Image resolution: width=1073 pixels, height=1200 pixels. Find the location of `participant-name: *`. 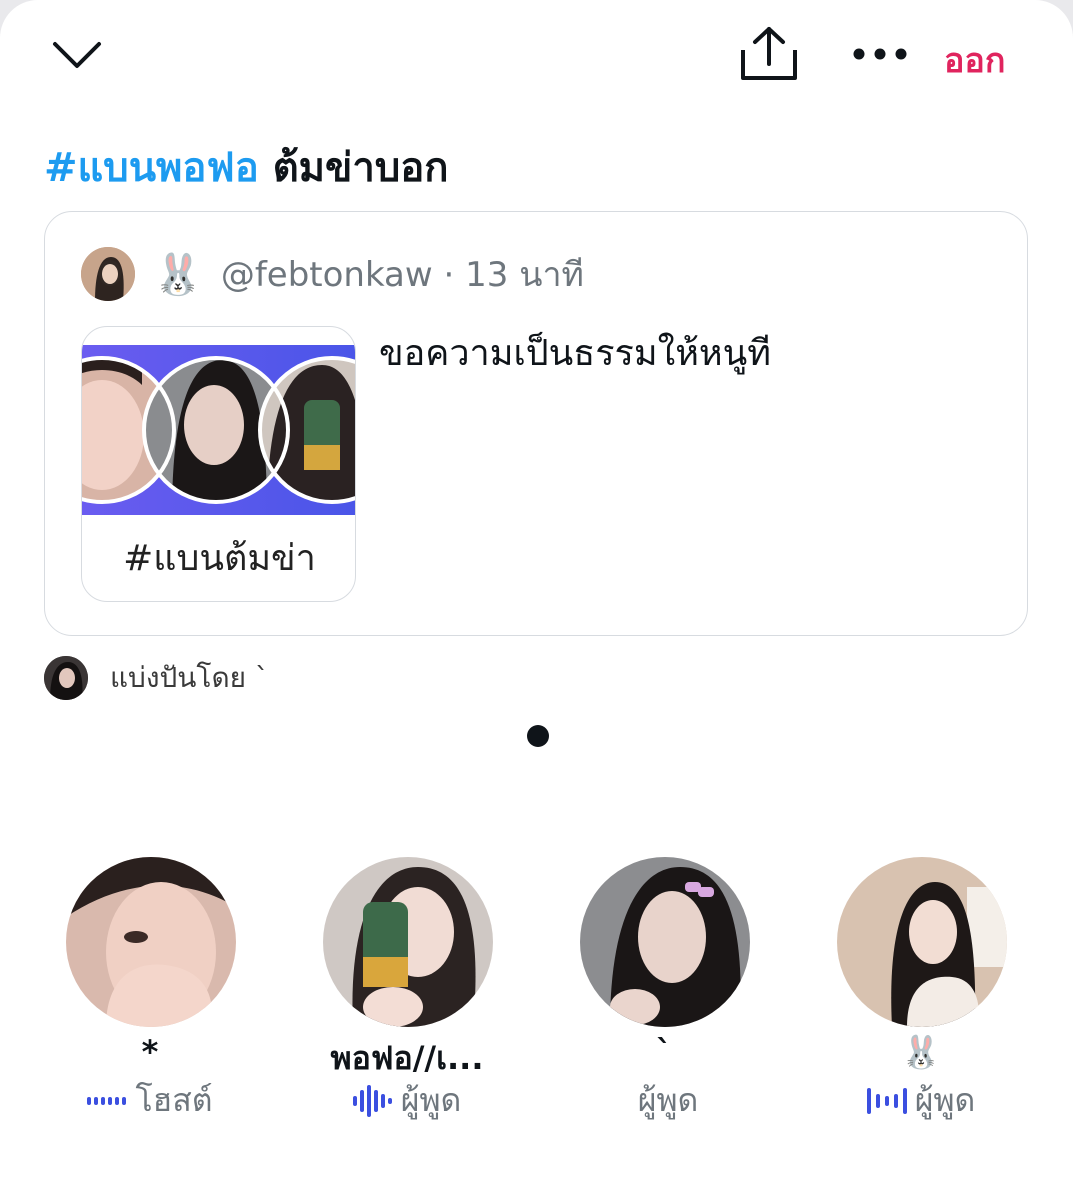

participant-name: * is located at coordinates (150, 1052).